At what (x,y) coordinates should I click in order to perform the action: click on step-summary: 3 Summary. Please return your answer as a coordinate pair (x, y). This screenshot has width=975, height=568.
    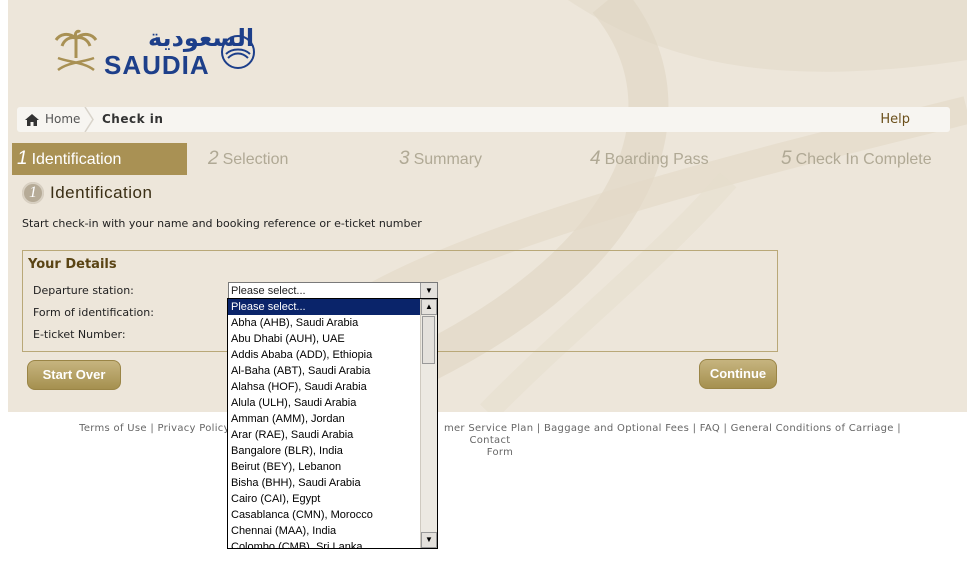
    Looking at the image, I should click on (440, 159).